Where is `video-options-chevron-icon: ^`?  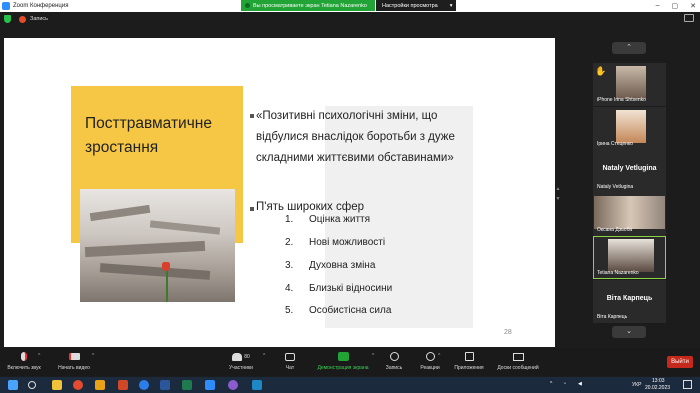
video-options-chevron-icon: ^ is located at coordinates (93, 356).